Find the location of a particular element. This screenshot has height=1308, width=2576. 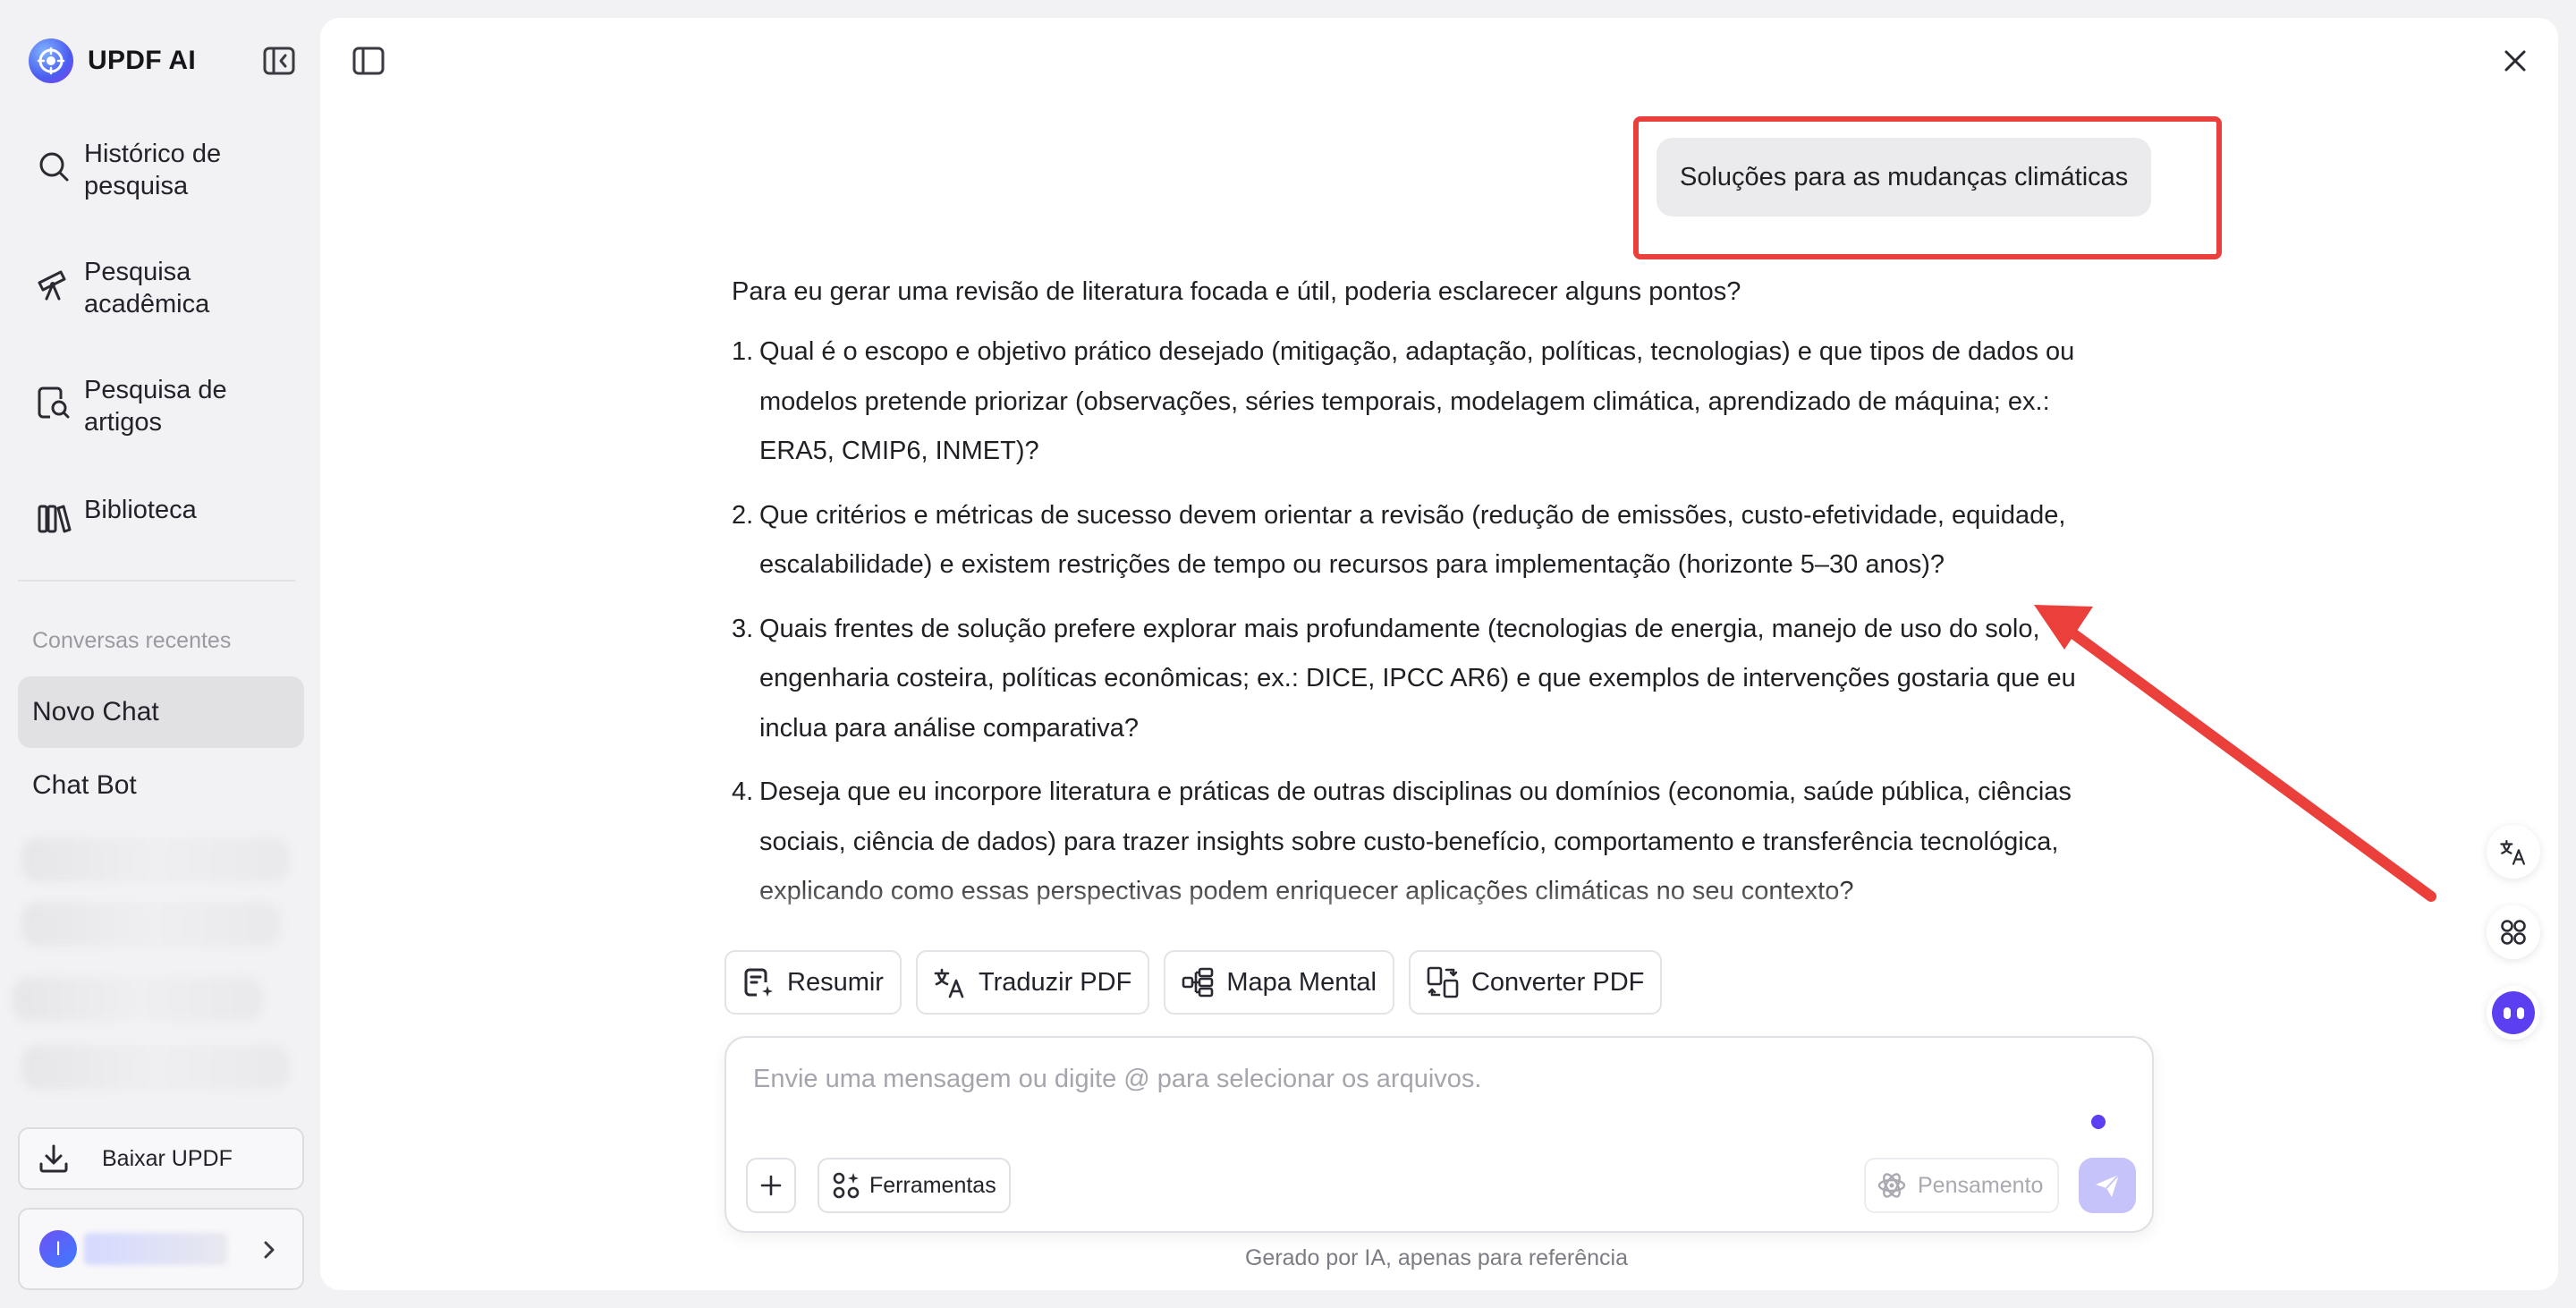

close-icon is located at coordinates (2515, 61).